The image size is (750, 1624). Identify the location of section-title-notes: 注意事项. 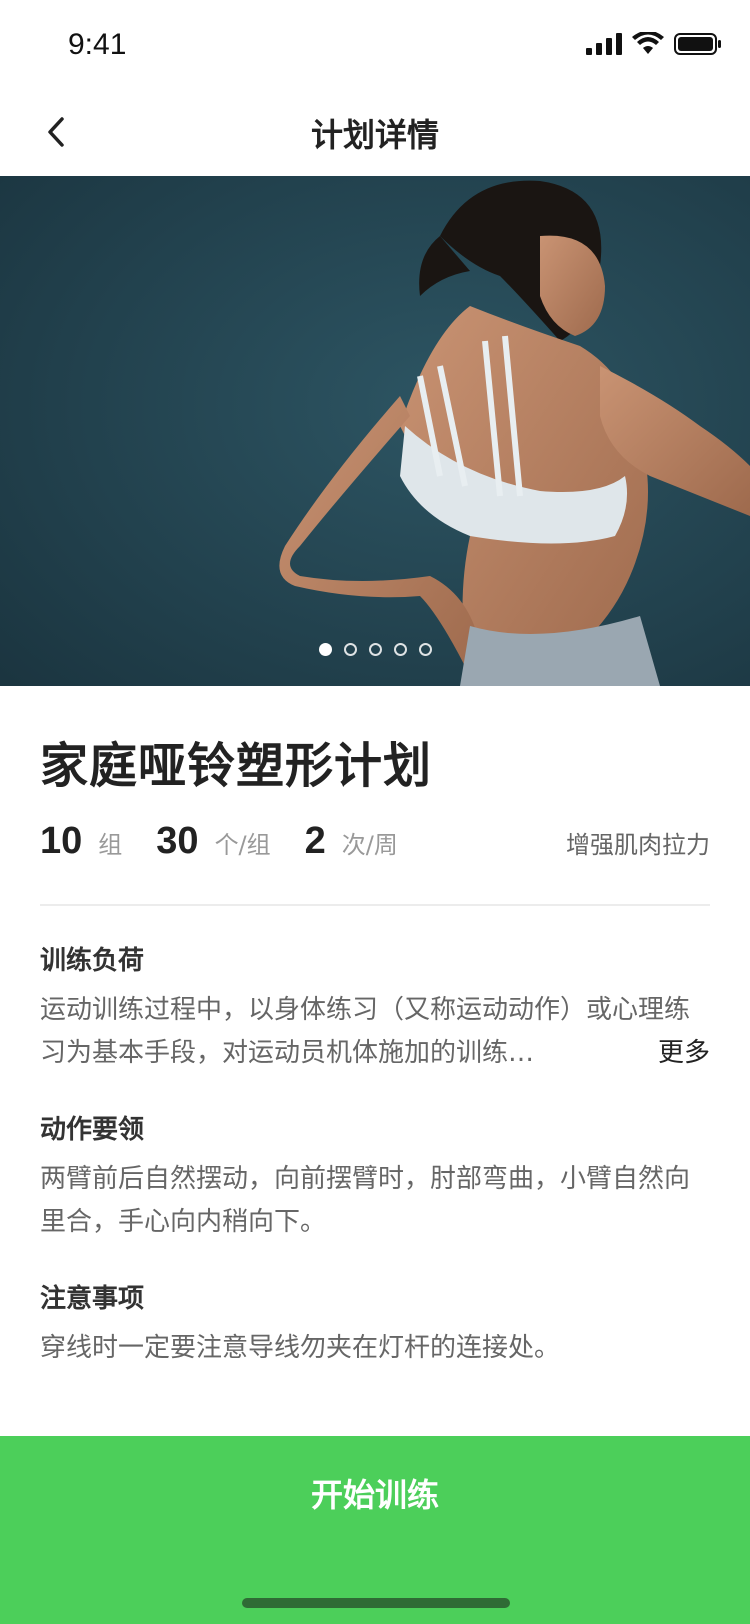
(92, 1299).